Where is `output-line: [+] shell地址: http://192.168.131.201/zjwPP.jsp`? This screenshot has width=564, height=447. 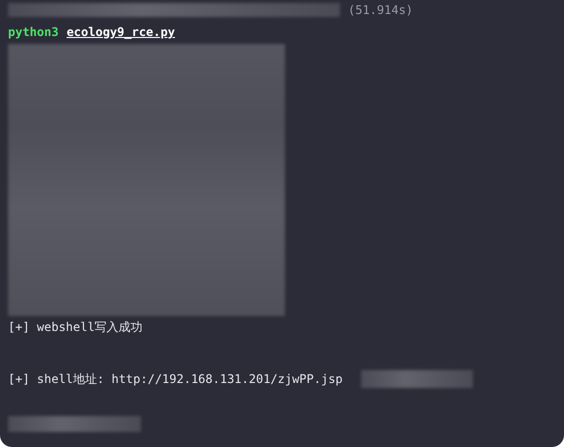 output-line: [+] shell地址: http://192.168.131.201/zjwPP.jsp is located at coordinates (175, 379).